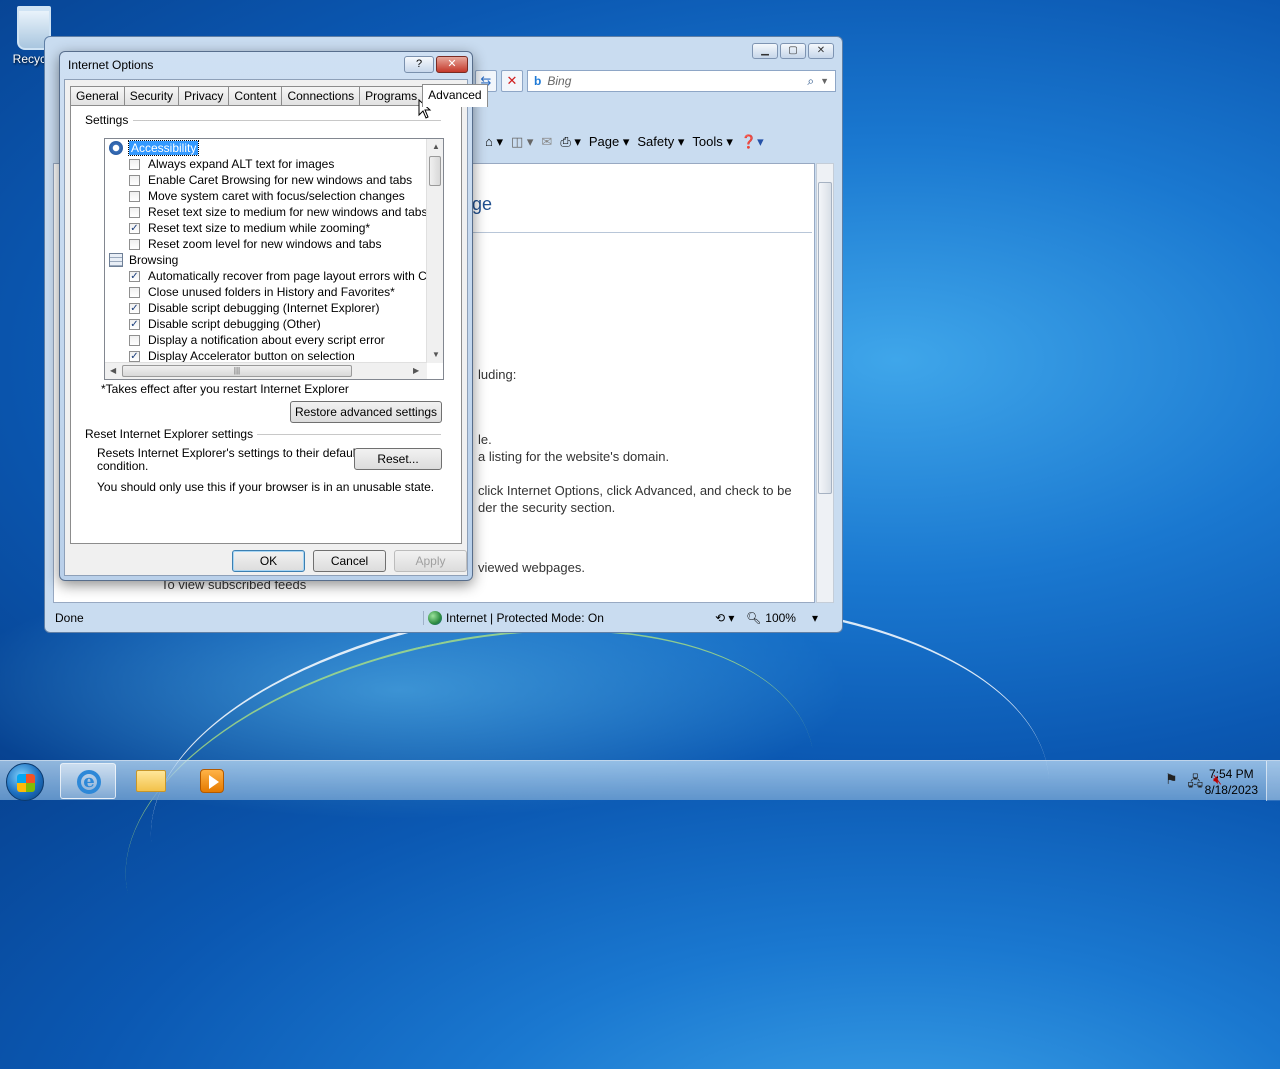 This screenshot has width=1280, height=1069. Describe the element at coordinates (821, 51) in the screenshot. I see `ie-close-button: ✕` at that location.